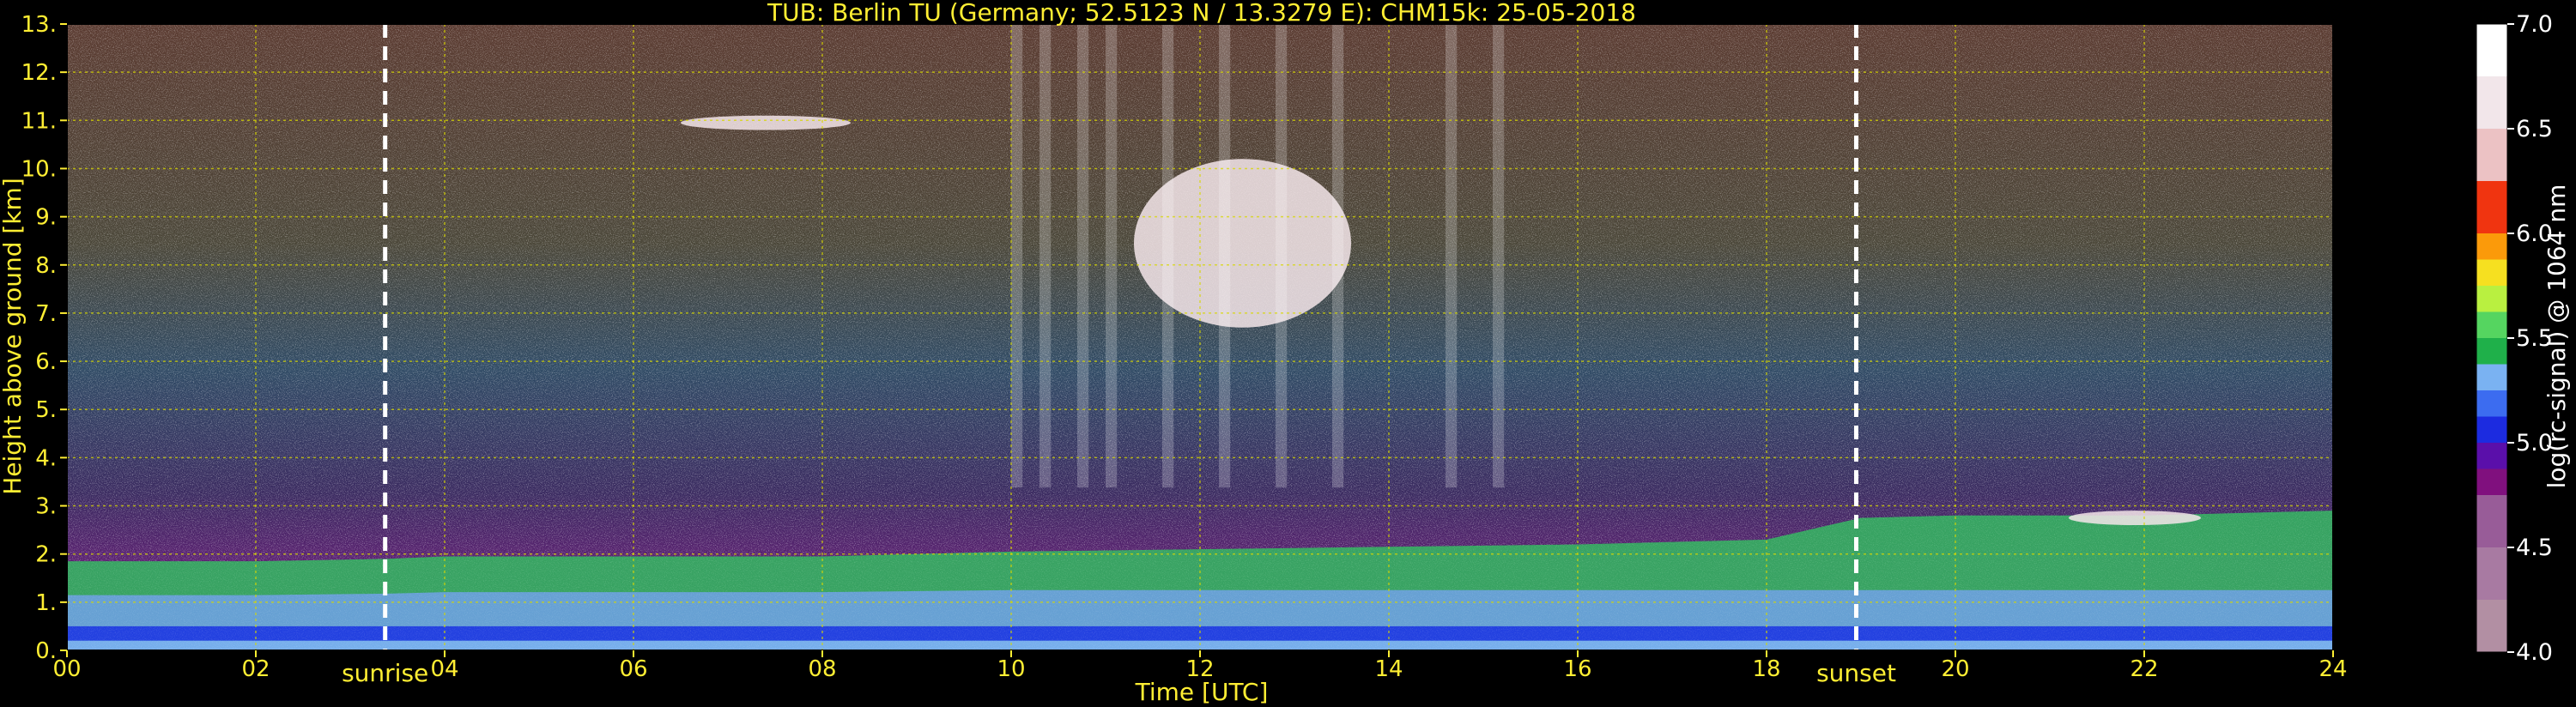  I want to click on y-tick-label: 1., so click(46, 603).